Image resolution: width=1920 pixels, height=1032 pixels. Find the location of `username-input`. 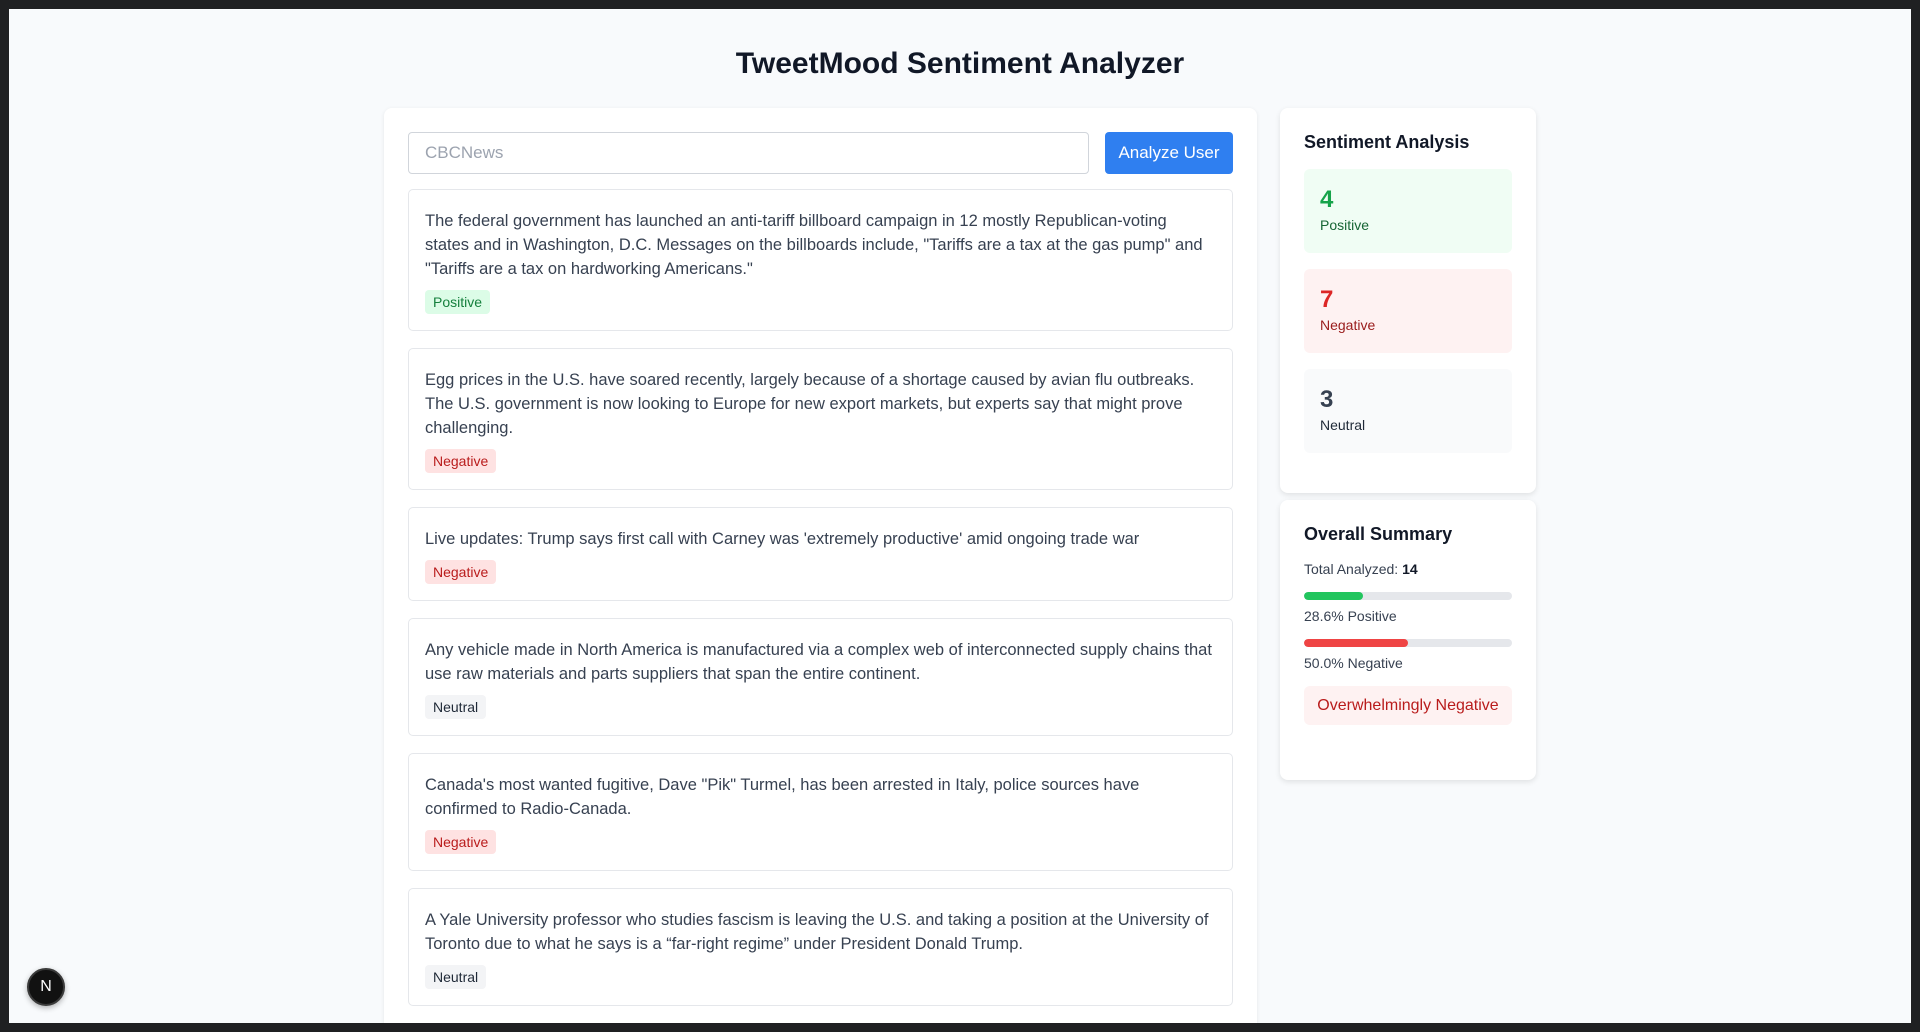

username-input is located at coordinates (748, 153).